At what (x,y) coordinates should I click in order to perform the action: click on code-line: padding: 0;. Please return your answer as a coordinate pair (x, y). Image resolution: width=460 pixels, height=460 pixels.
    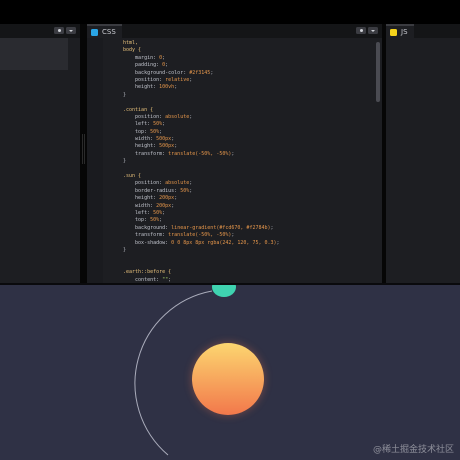
    Looking at the image, I should click on (246, 65).